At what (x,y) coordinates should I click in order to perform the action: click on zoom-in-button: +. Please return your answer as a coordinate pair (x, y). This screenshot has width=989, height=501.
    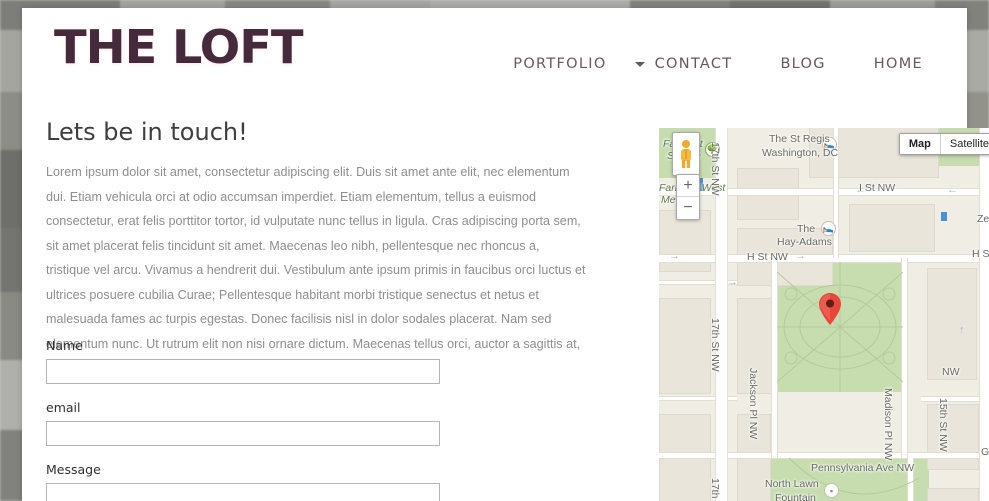
    Looking at the image, I should click on (688, 186).